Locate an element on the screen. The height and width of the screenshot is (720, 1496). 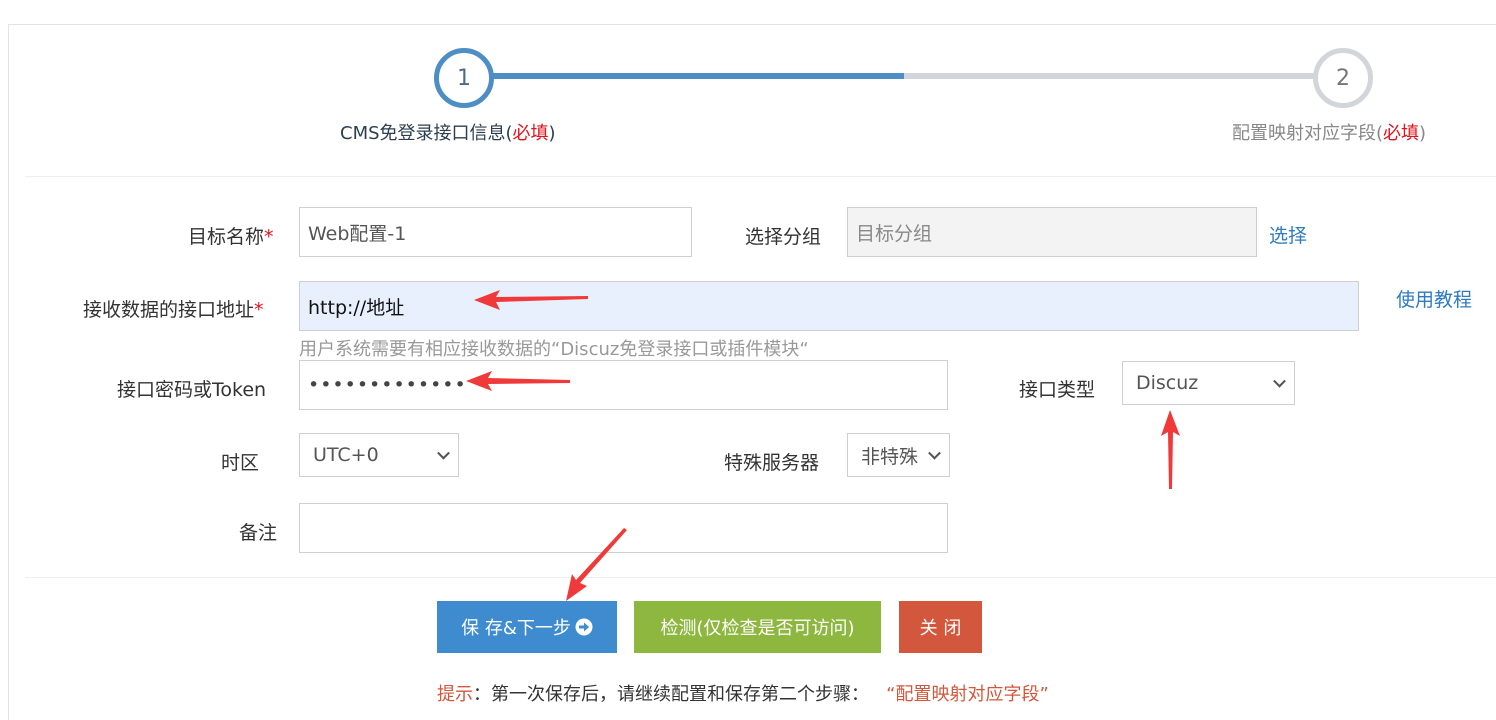
divider-bottom is located at coordinates (760, 577).